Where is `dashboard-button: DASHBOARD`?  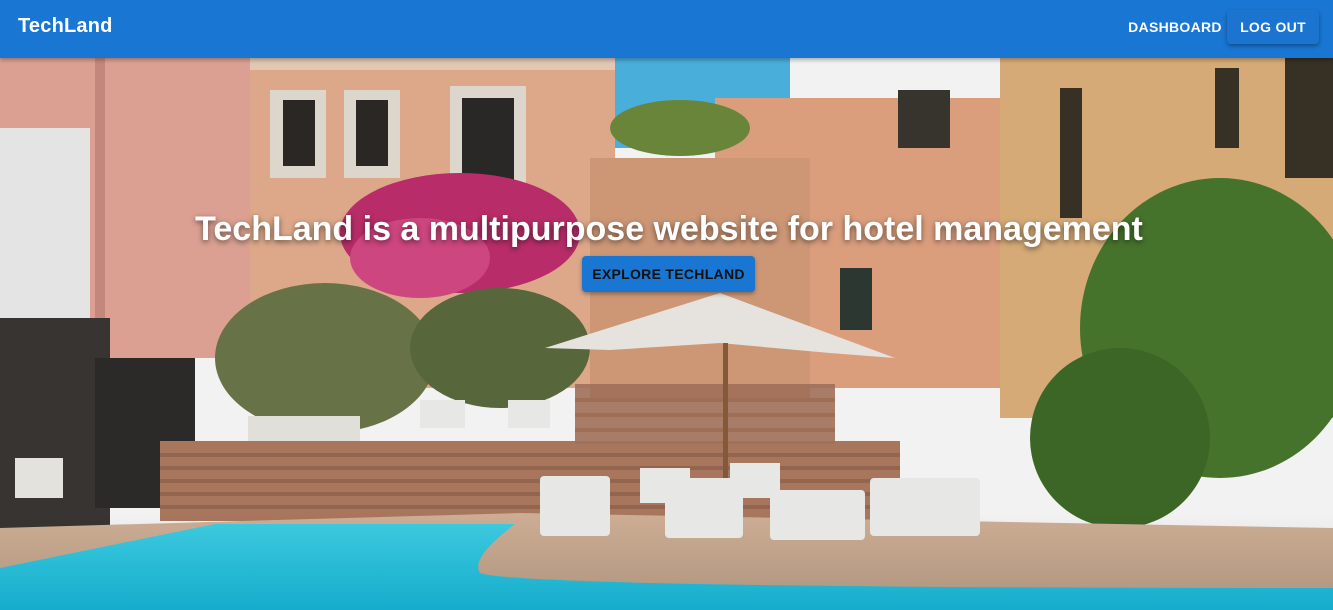 dashboard-button: DASHBOARD is located at coordinates (1175, 27).